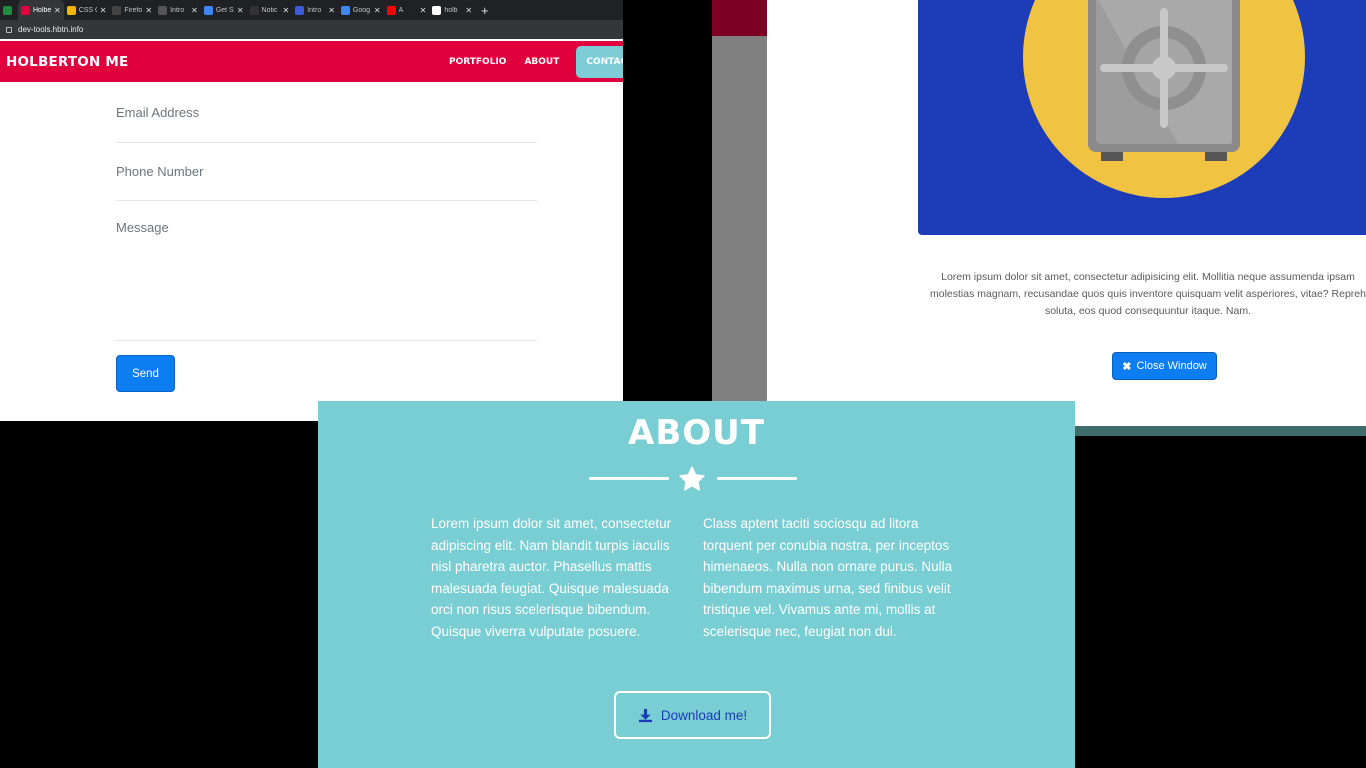 This screenshot has width=1366, height=768. I want to click on about-title: ABOUT, so click(696, 433).